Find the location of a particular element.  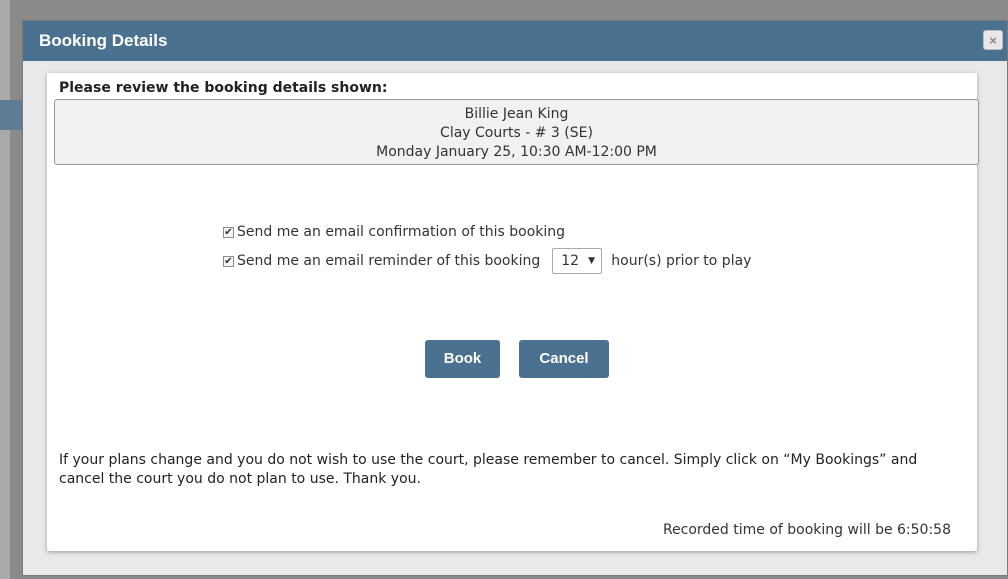

court-name: Clay Courts - # 3 (SE) is located at coordinates (516, 133).